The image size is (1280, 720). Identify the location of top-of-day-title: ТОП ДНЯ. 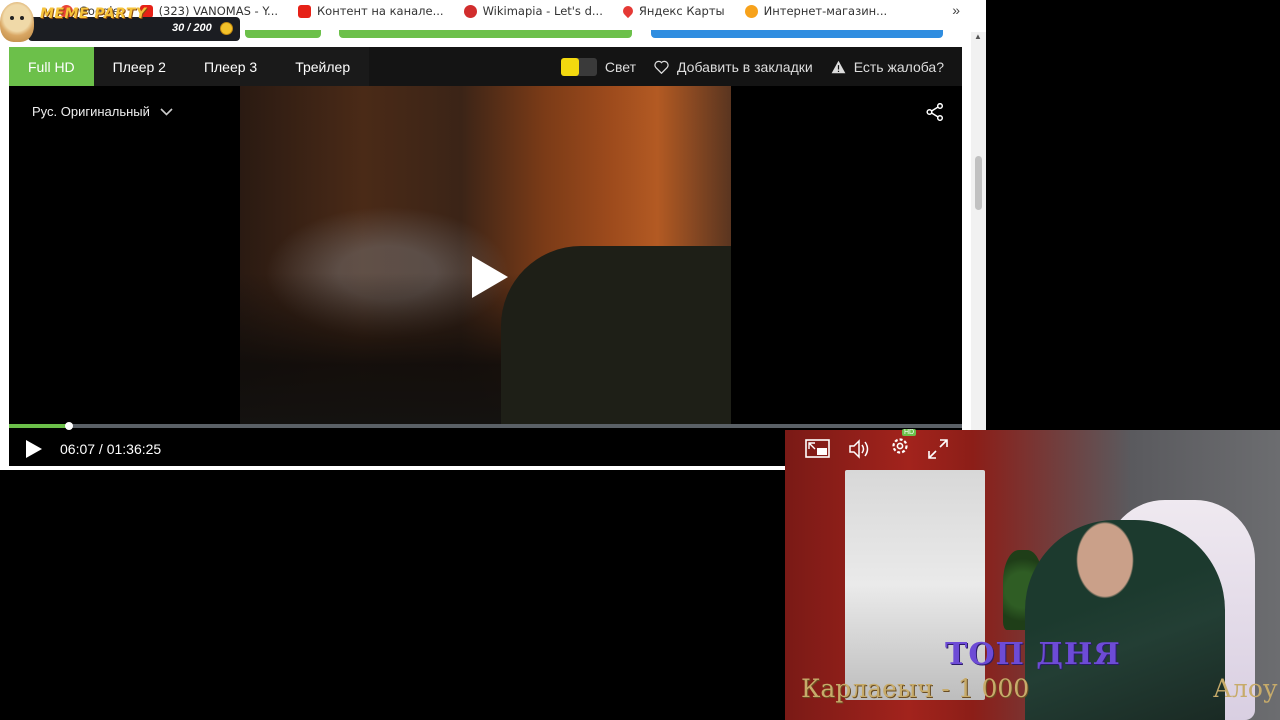
(1033, 654).